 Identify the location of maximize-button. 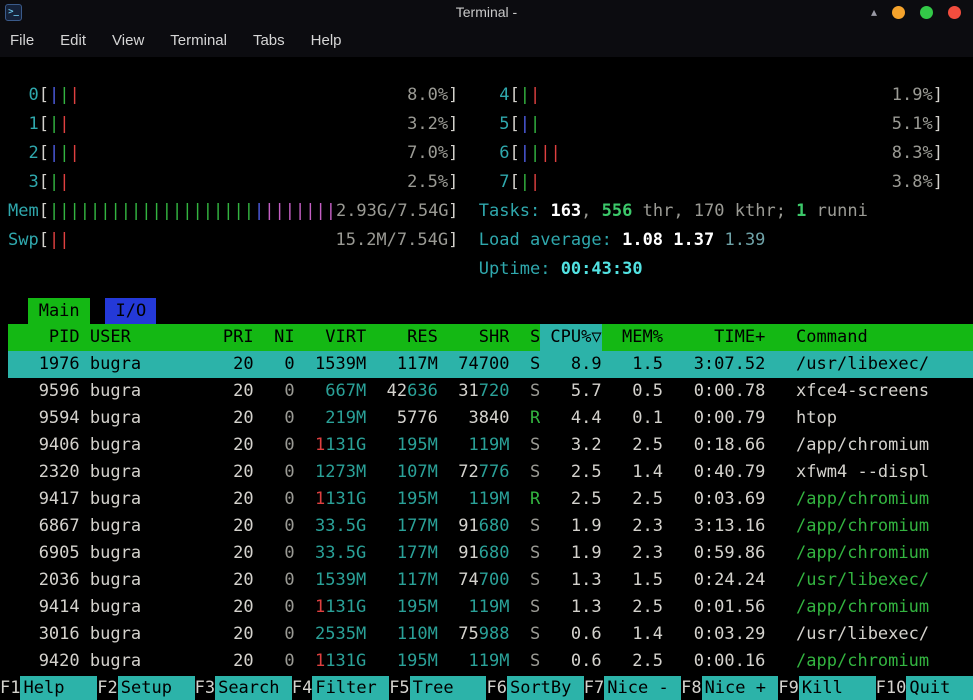
(926, 12).